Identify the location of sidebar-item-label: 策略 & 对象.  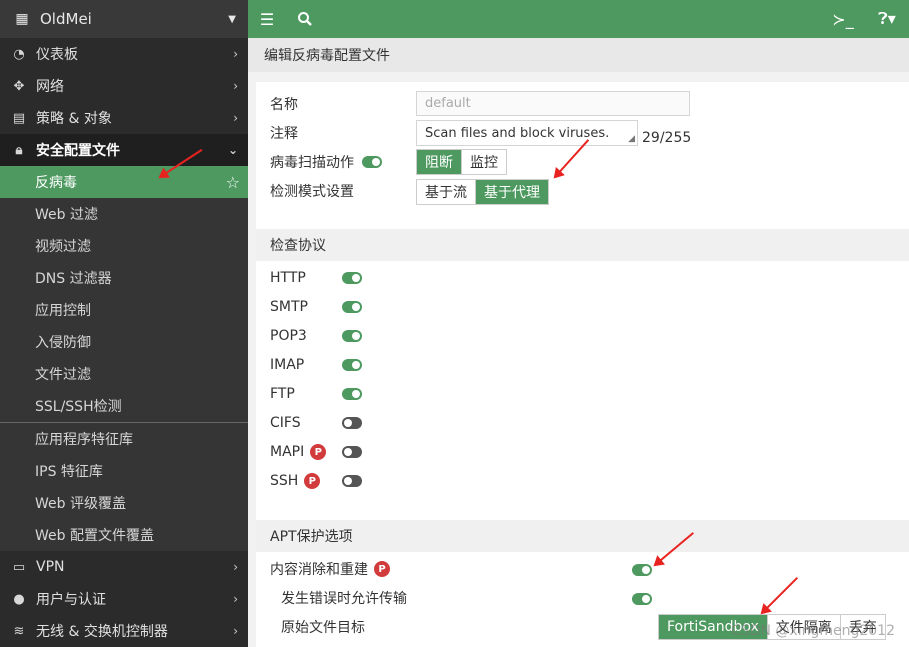
(74, 119).